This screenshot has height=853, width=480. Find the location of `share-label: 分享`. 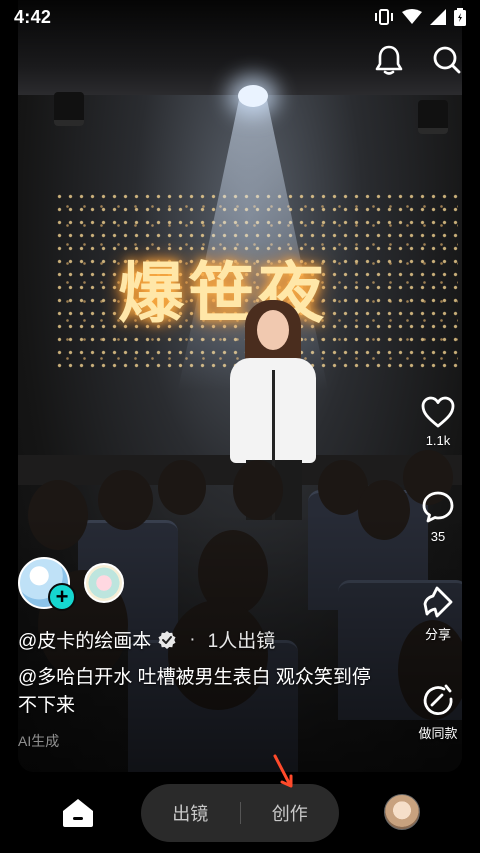

share-label: 分享 is located at coordinates (437, 634).